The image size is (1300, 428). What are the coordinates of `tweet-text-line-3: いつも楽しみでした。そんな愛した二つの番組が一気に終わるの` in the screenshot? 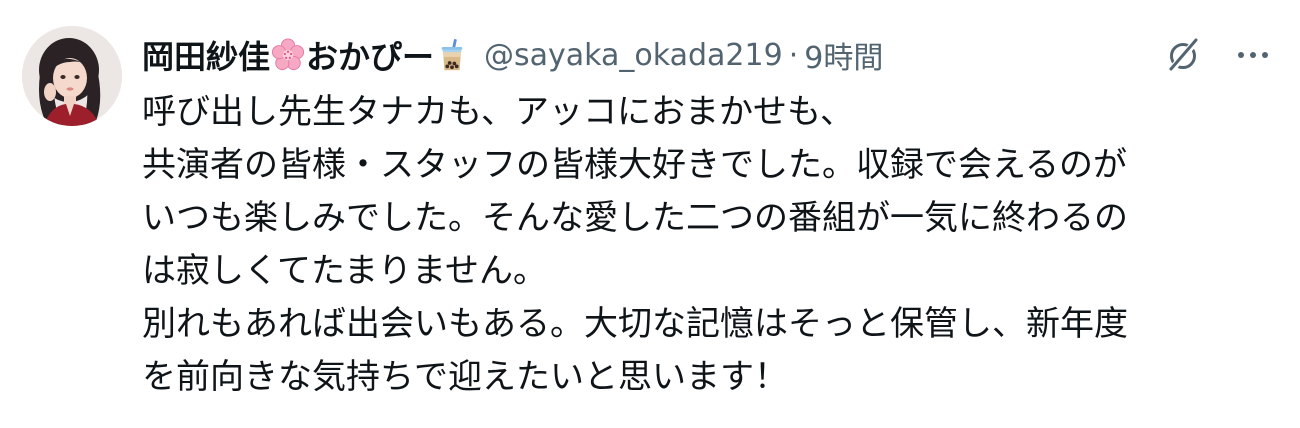 It's located at (635, 218).